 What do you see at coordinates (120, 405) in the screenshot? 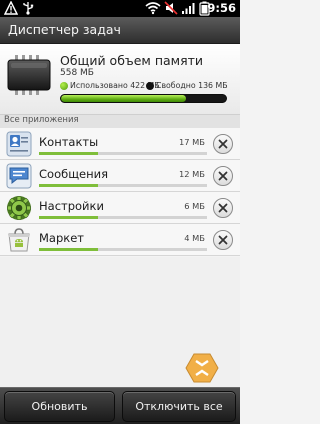
I see `bottom-action-bar: Обновить Отключить все` at bounding box center [120, 405].